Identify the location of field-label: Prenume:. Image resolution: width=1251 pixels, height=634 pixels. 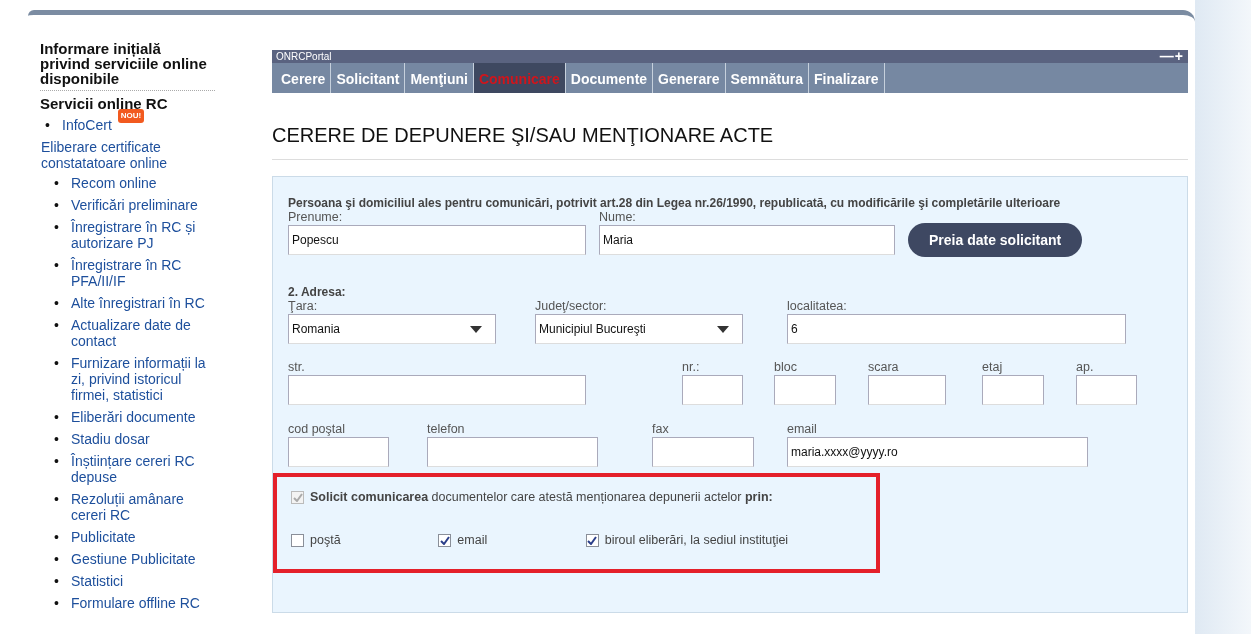
(316, 217).